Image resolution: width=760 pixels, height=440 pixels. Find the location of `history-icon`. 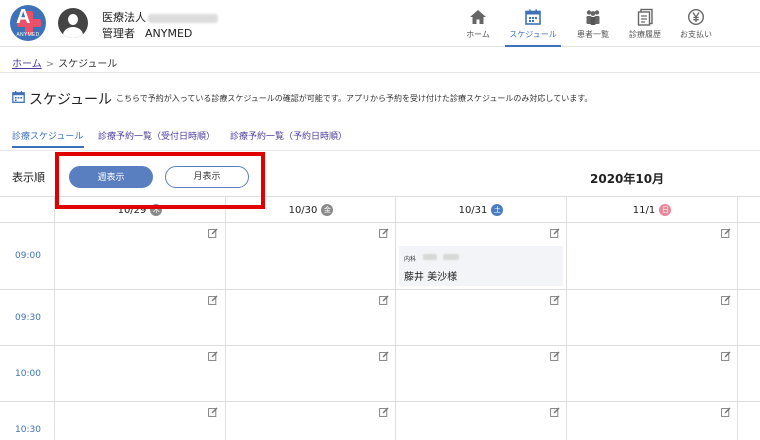

history-icon is located at coordinates (645, 17).